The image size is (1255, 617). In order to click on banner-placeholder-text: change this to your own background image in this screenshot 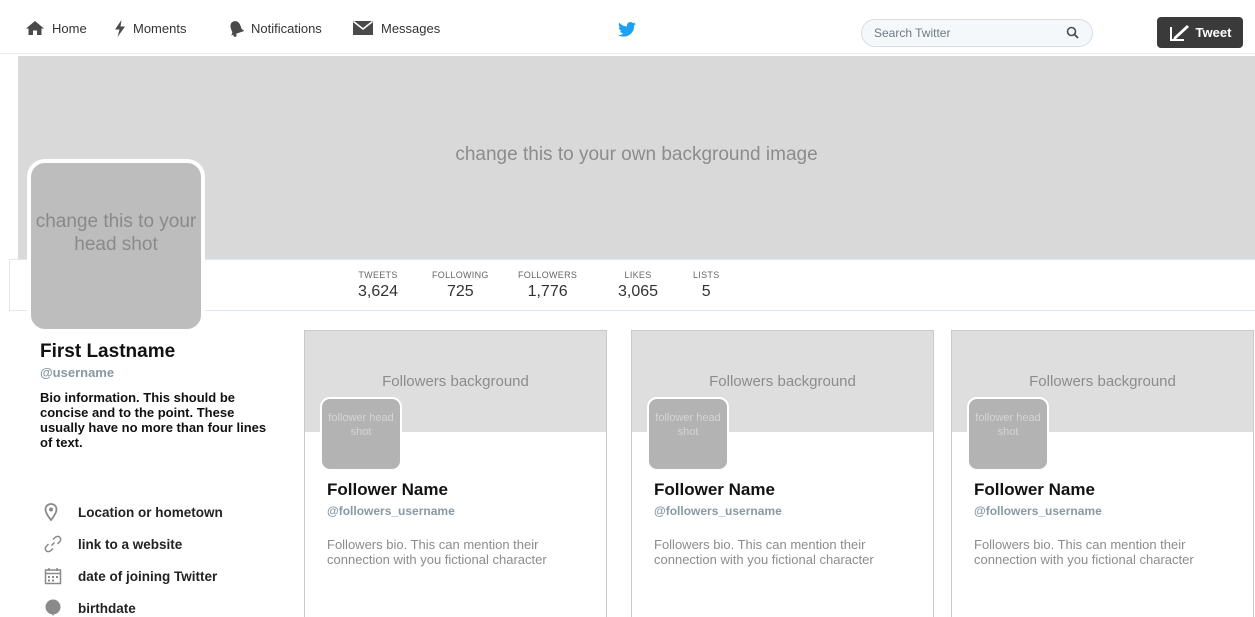, I will do `click(636, 154)`.